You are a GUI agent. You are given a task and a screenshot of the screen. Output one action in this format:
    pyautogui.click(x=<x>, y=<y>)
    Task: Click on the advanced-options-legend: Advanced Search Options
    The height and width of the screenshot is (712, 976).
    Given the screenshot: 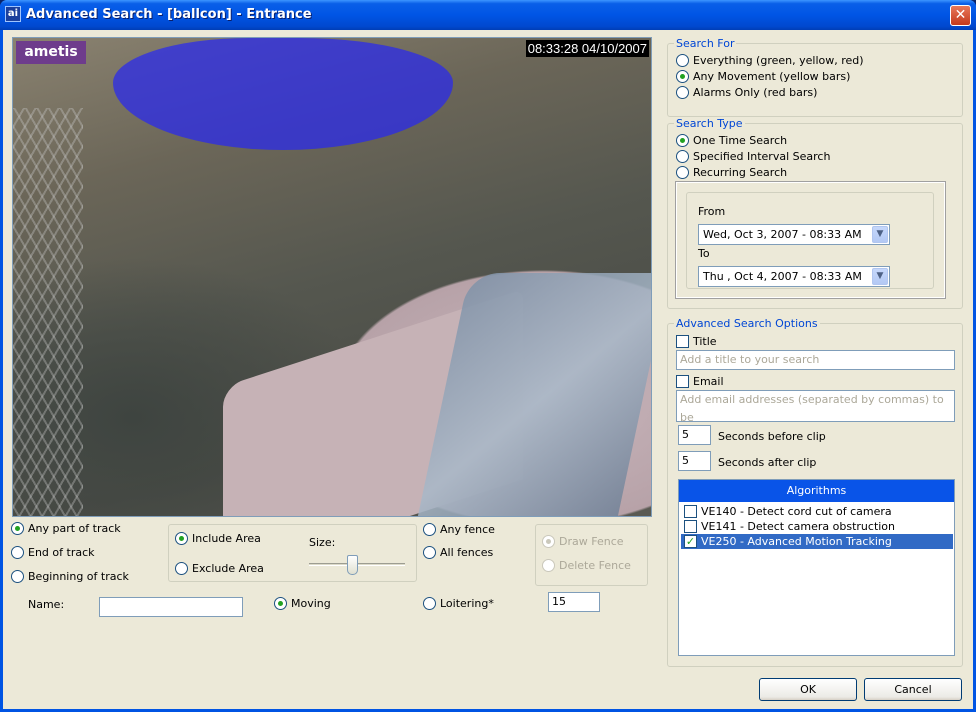 What is the action you would take?
    pyautogui.click(x=747, y=323)
    